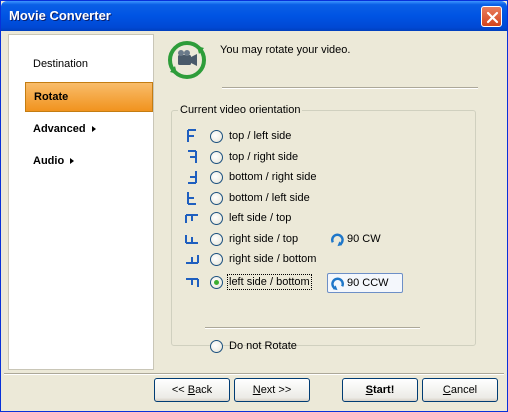 Image resolution: width=508 pixels, height=412 pixels. What do you see at coordinates (269, 198) in the screenshot?
I see `option-label: bottom / left side` at bounding box center [269, 198].